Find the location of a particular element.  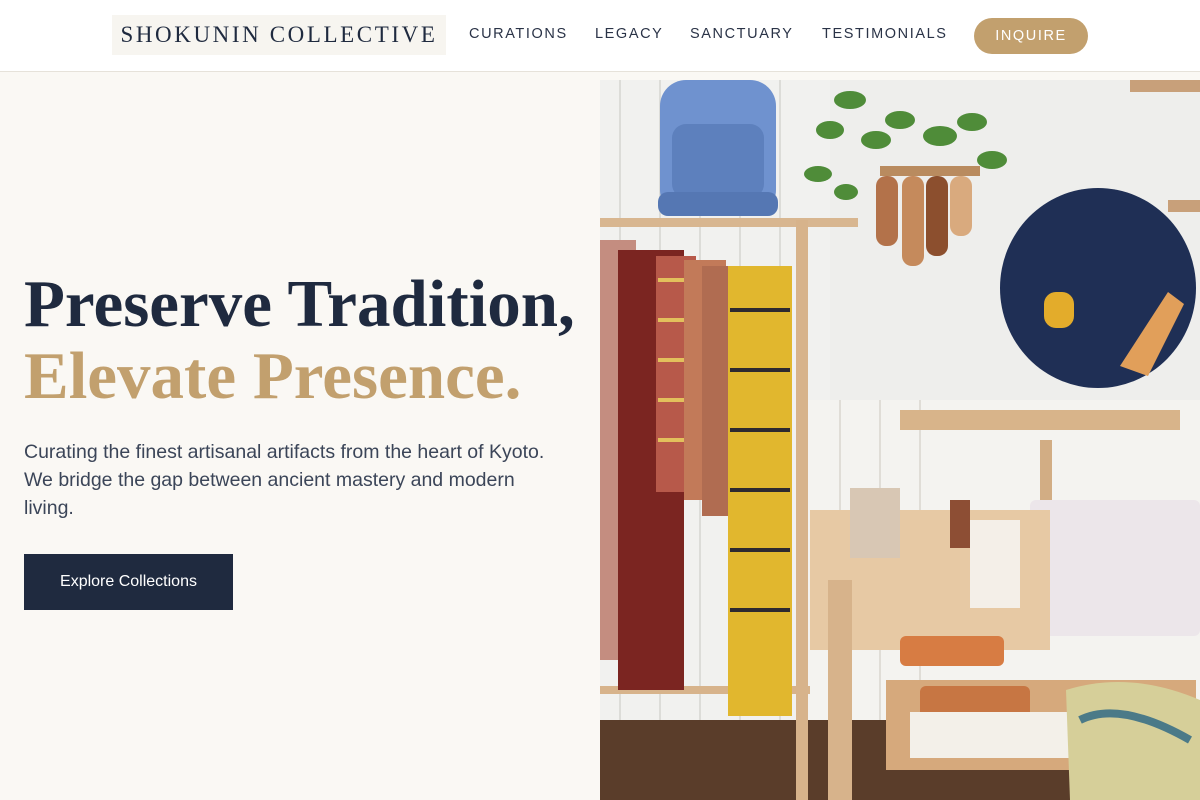

nav-link-curations: CURATIONS is located at coordinates (518, 34).